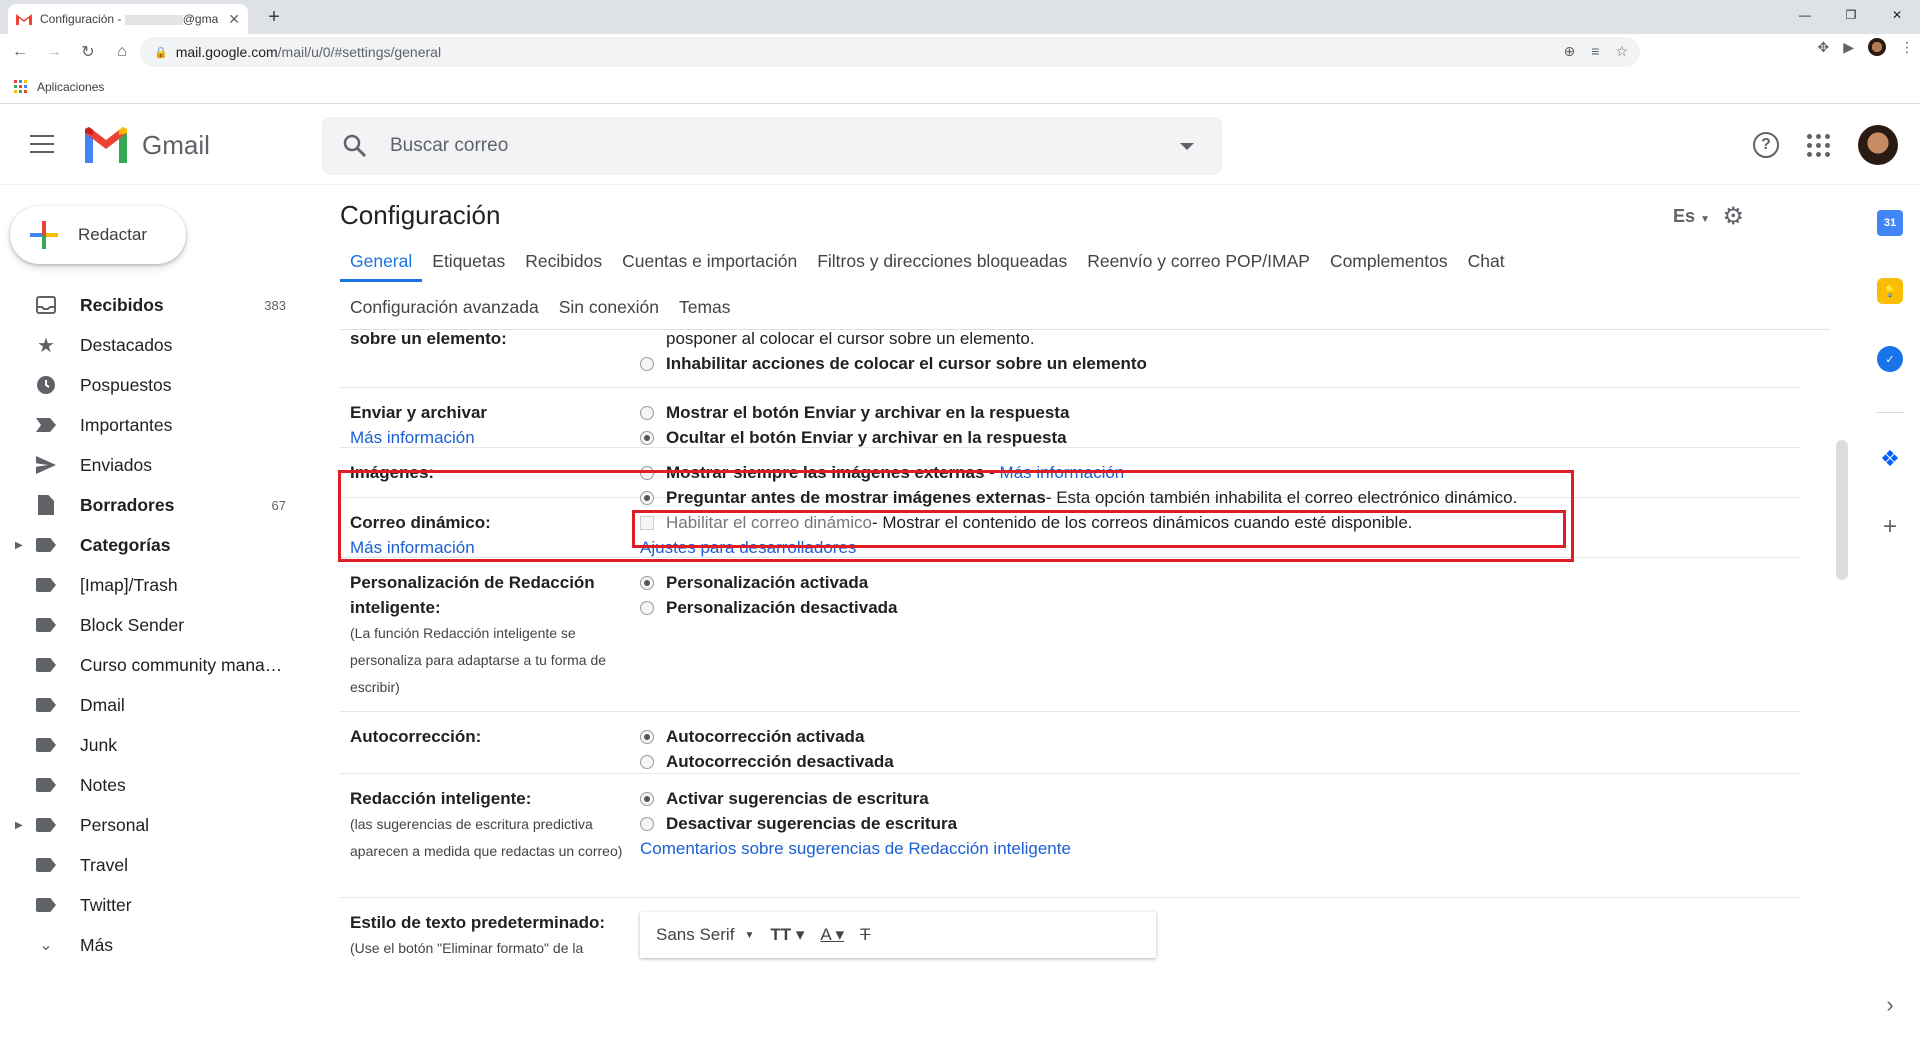 The width and height of the screenshot is (1920, 1040). Describe the element at coordinates (695, 935) in the screenshot. I see `font-family-select: Sans Serif` at that location.